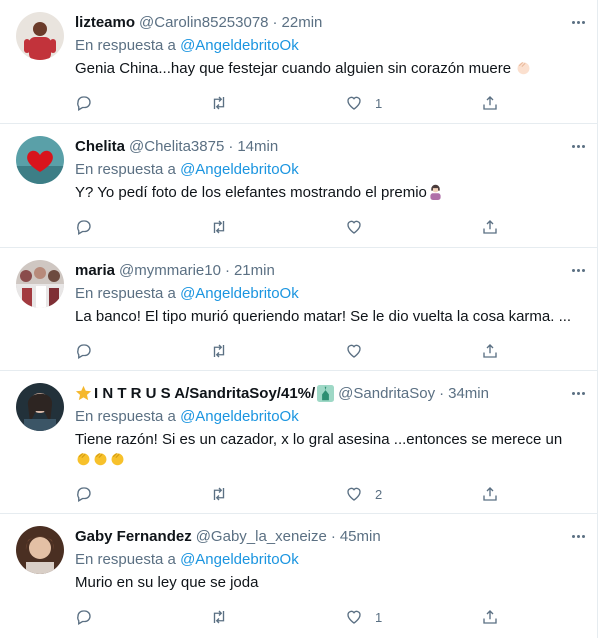 The height and width of the screenshot is (638, 602). What do you see at coordinates (100, 146) in the screenshot?
I see `display-name: Chelita` at bounding box center [100, 146].